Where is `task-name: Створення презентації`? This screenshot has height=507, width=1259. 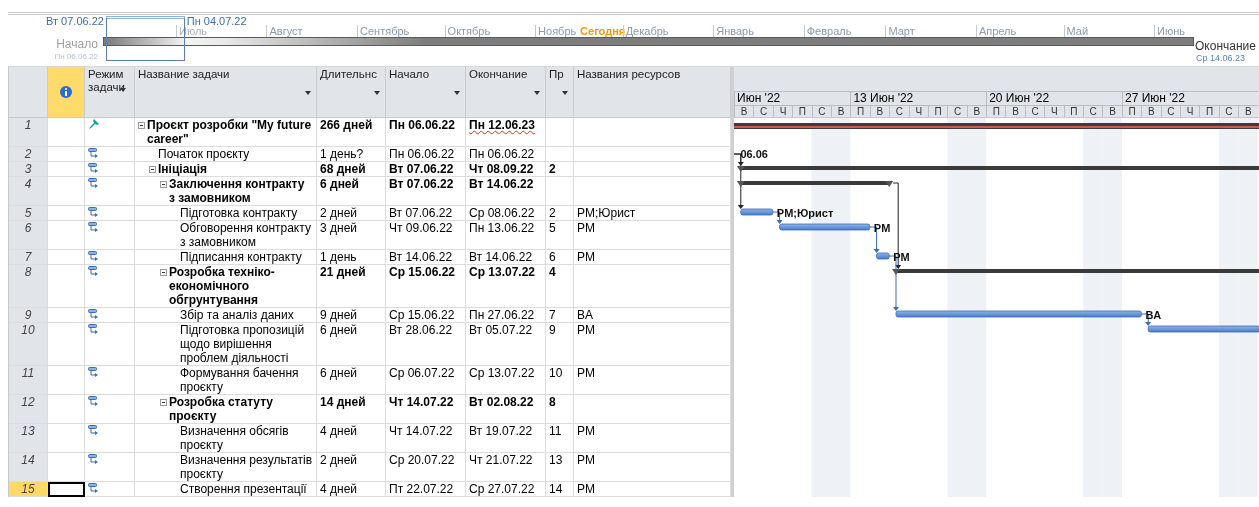 task-name: Створення презентації is located at coordinates (243, 489).